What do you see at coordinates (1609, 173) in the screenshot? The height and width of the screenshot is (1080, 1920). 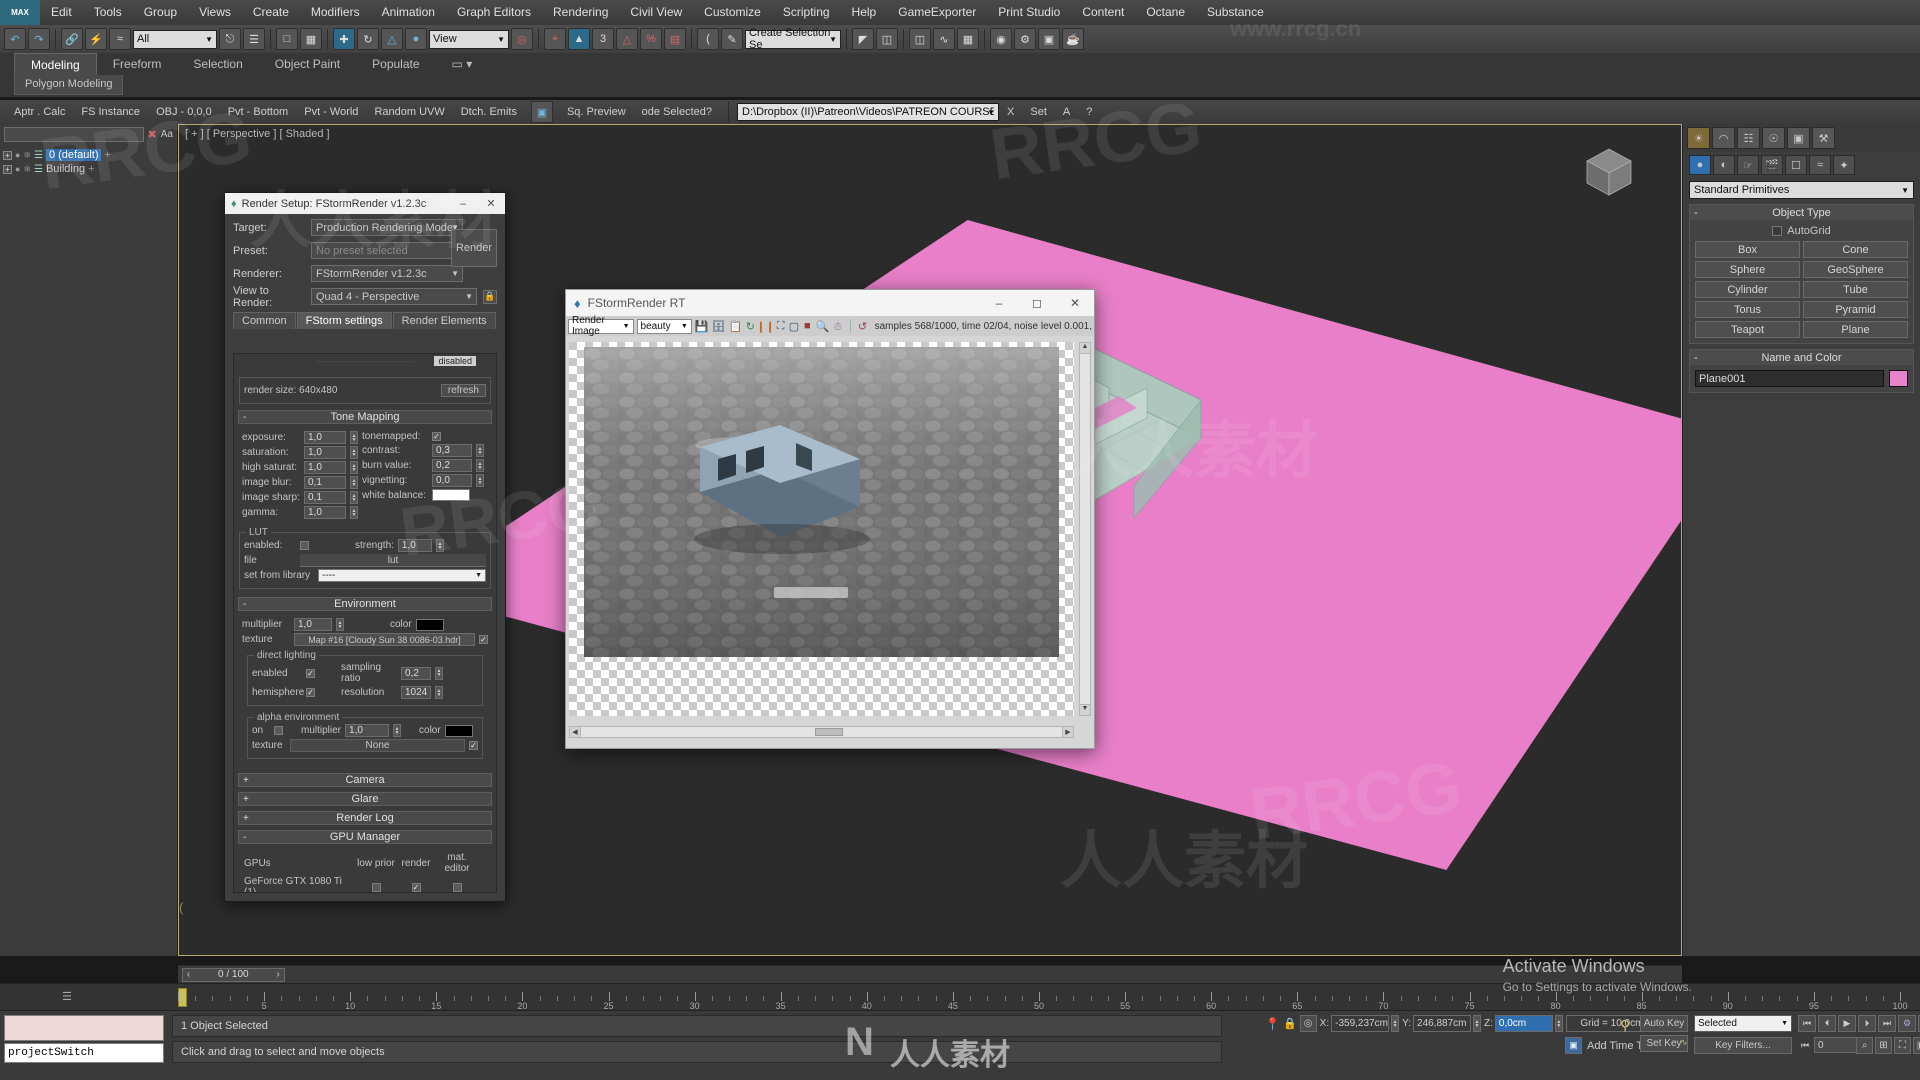 I see `viewcube-icon` at bounding box center [1609, 173].